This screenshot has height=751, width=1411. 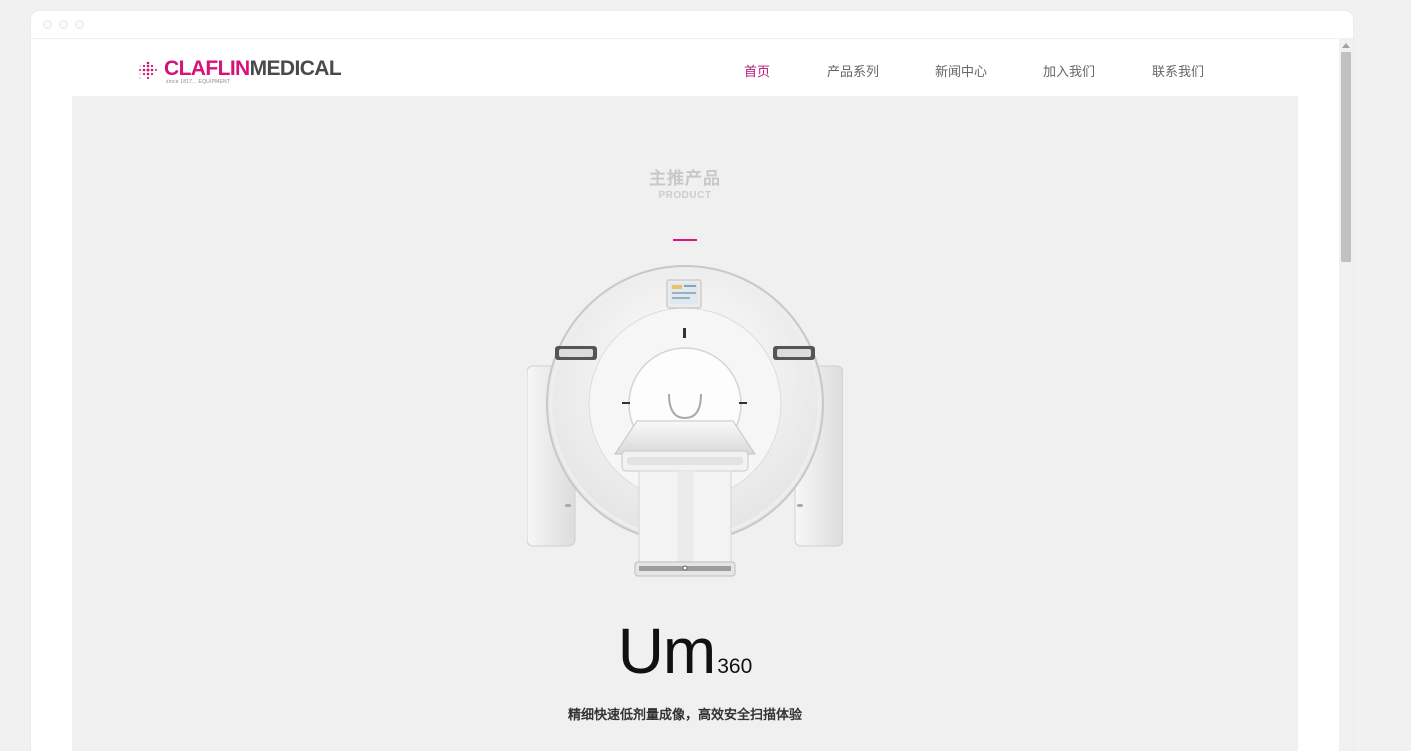 I want to click on page-scrollbar, so click(x=1346, y=395).